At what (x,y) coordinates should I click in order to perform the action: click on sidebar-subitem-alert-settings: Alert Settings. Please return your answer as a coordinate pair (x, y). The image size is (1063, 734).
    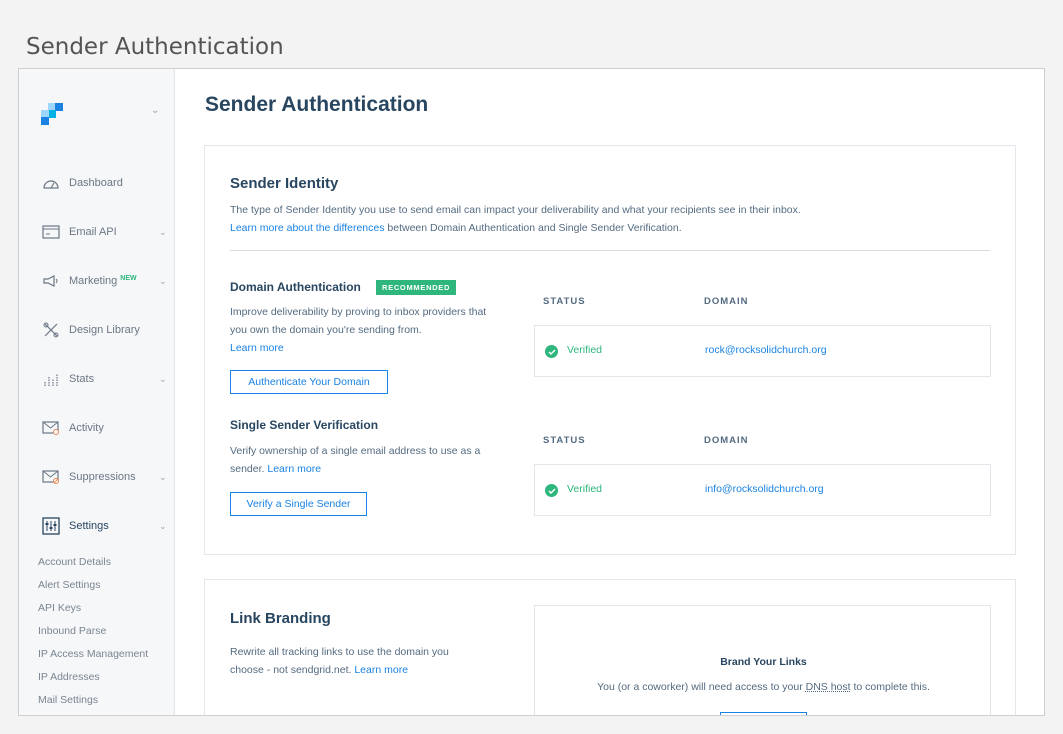
    Looking at the image, I should click on (69, 585).